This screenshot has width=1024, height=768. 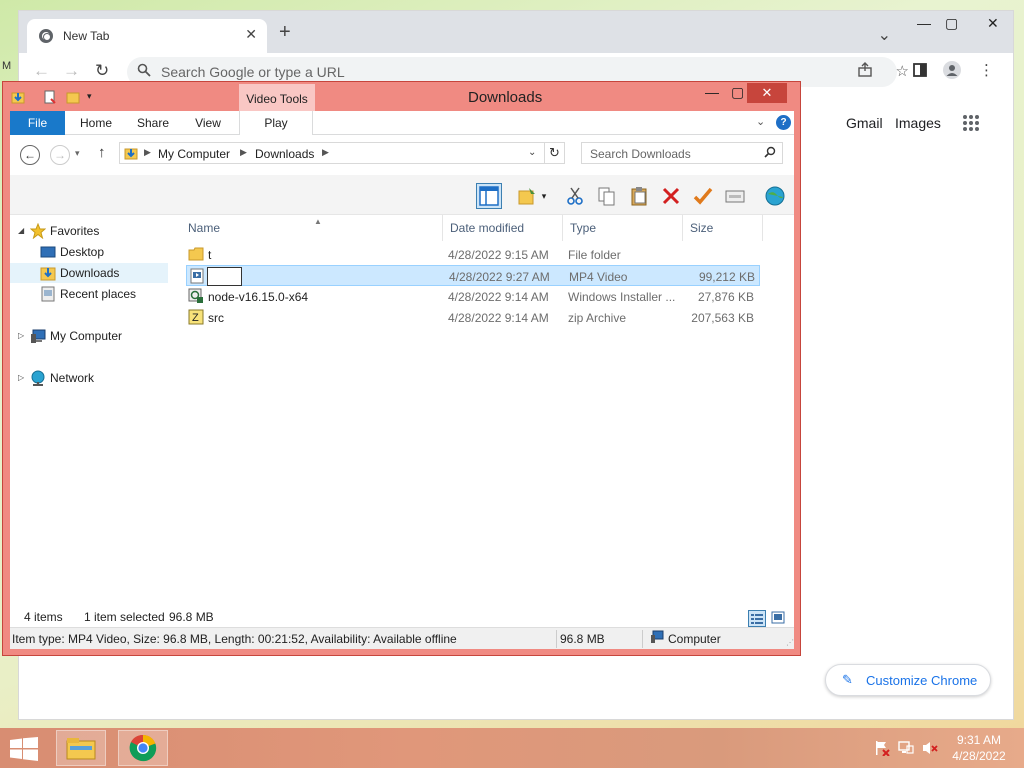 I want to click on column-header-date: Date modified, so click(x=487, y=228).